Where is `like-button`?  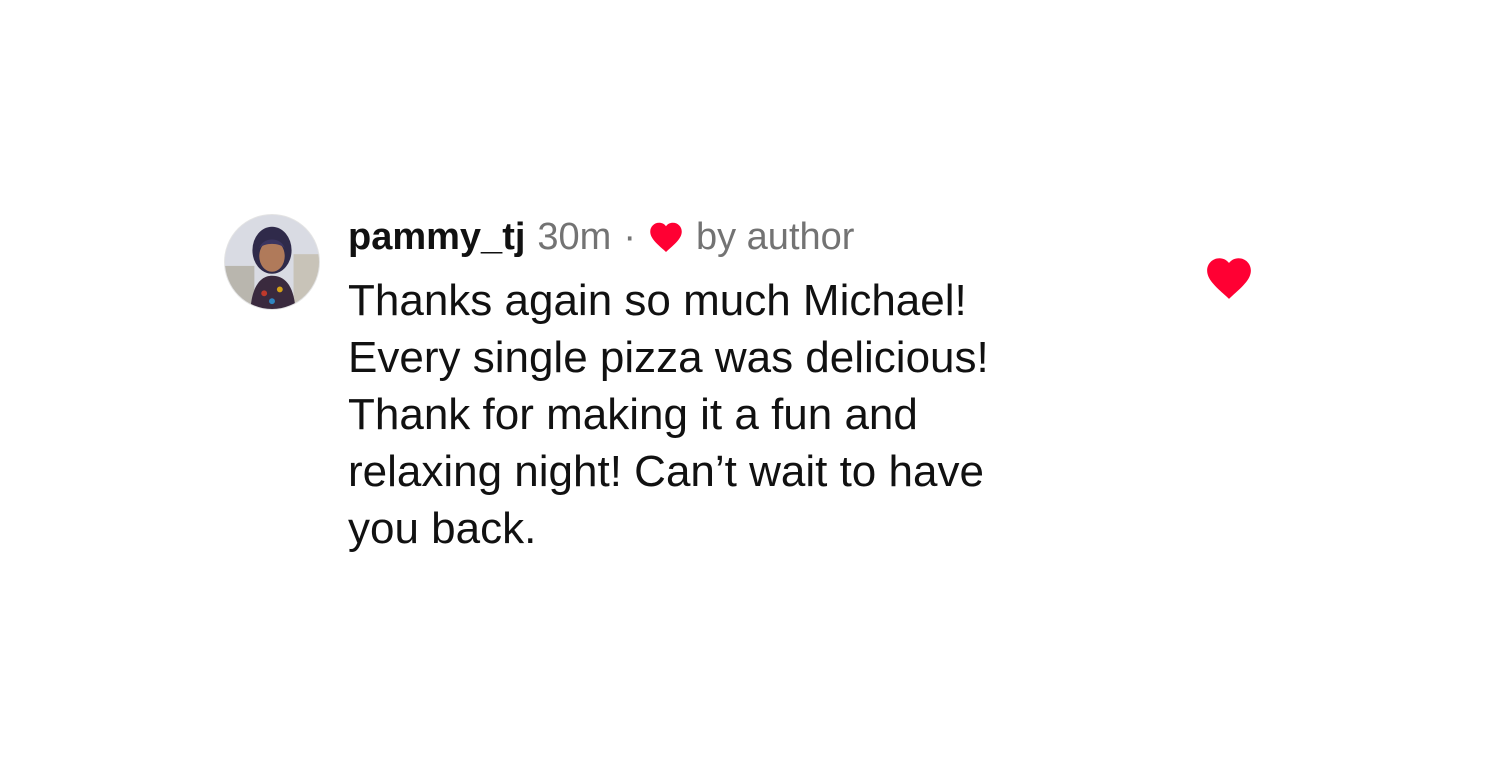
like-button is located at coordinates (1229, 278).